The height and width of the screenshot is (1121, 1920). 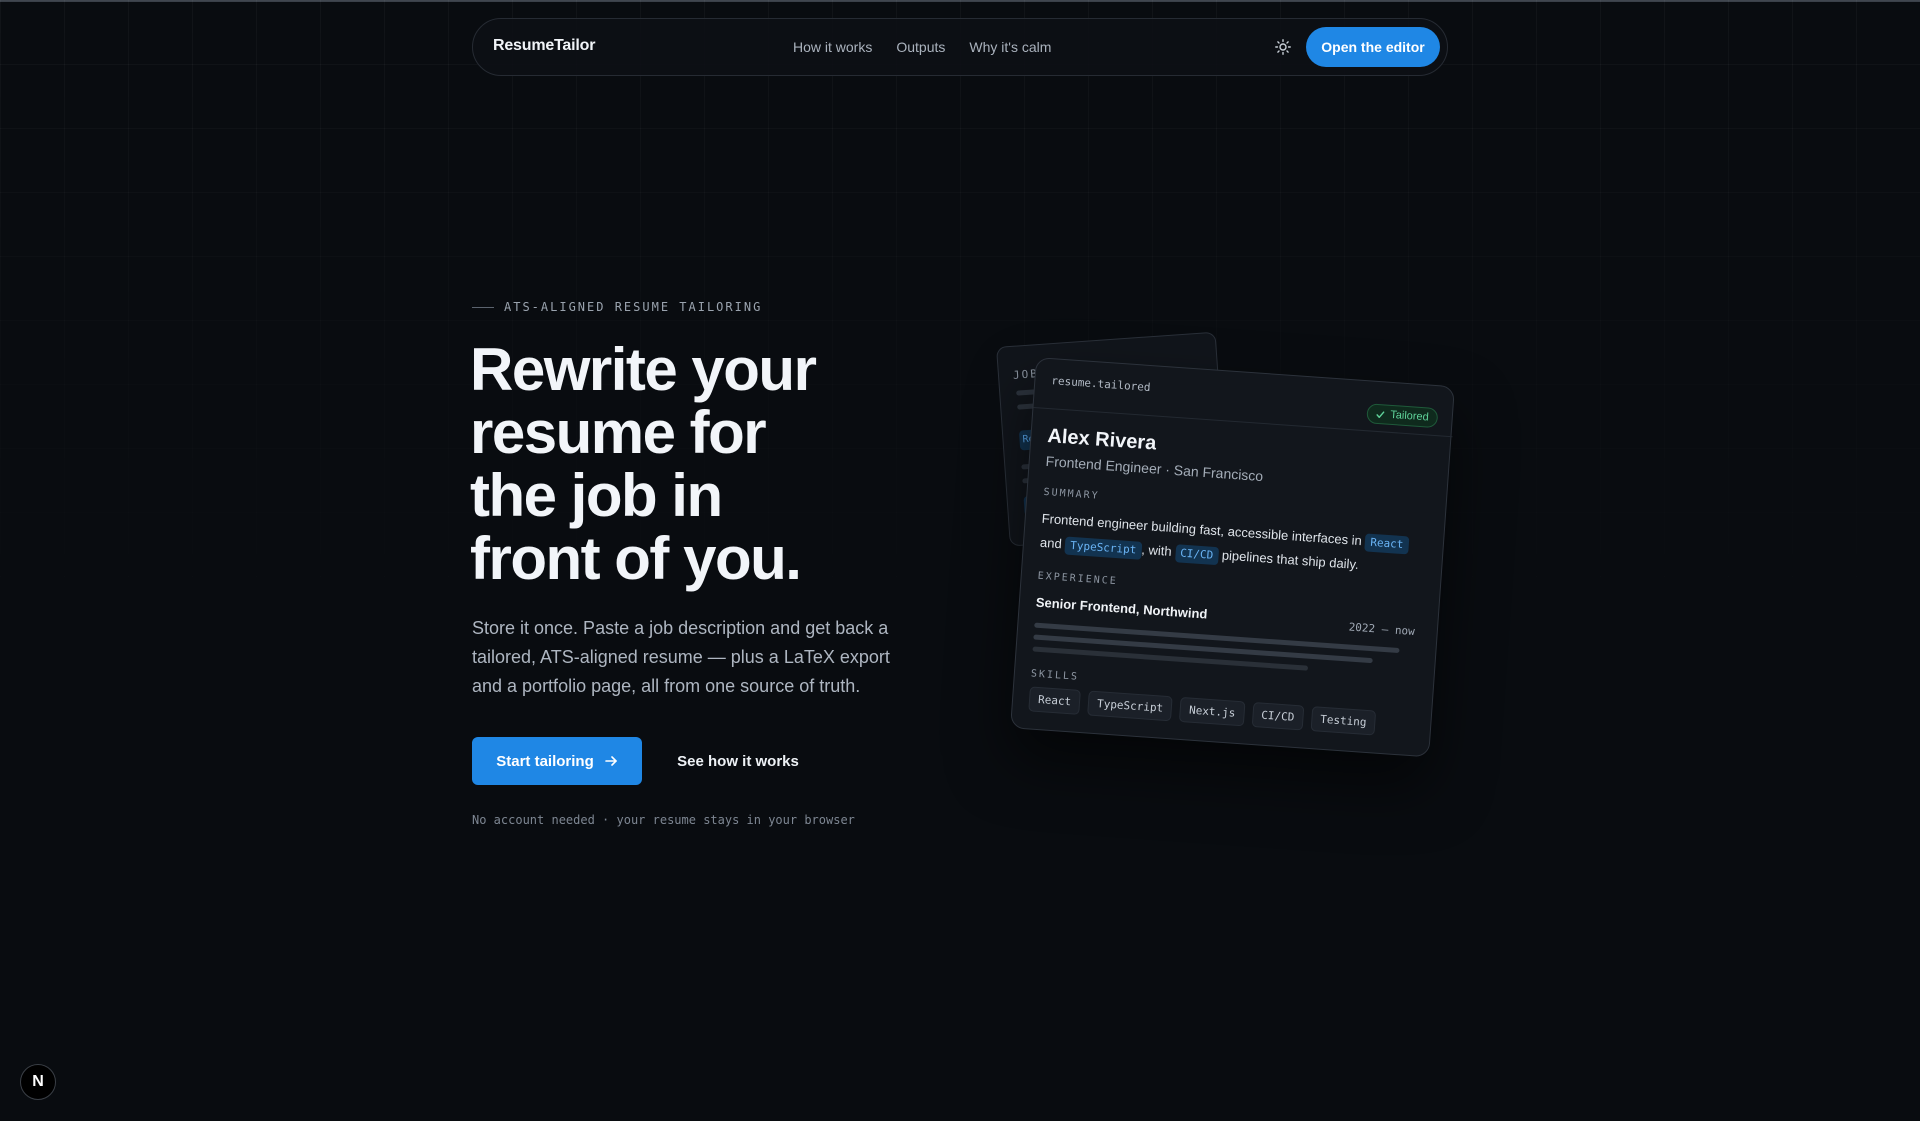 What do you see at coordinates (618, 432) in the screenshot?
I see `headline-line: resume for` at bounding box center [618, 432].